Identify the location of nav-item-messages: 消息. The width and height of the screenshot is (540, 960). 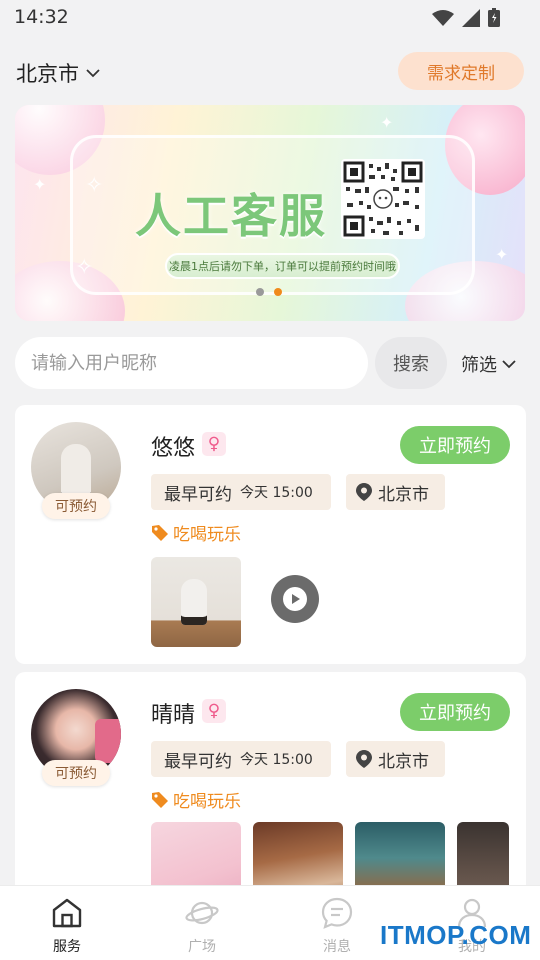
(337, 926).